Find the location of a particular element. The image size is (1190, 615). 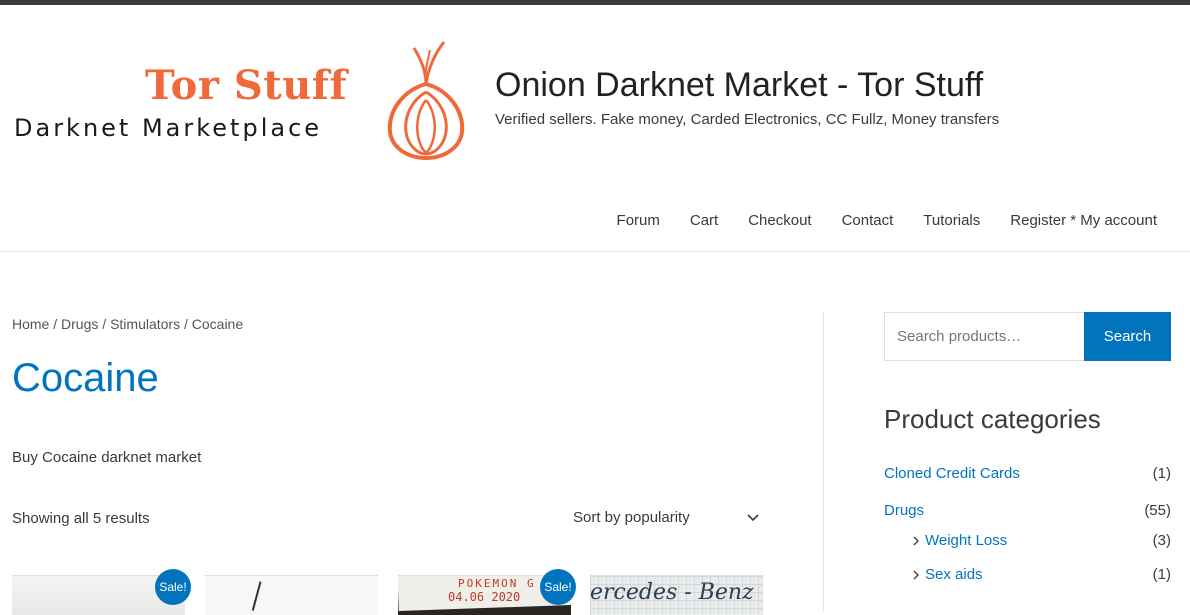

site-logo: Tor Stuff Darknet Marketplace is located at coordinates (239, 100).